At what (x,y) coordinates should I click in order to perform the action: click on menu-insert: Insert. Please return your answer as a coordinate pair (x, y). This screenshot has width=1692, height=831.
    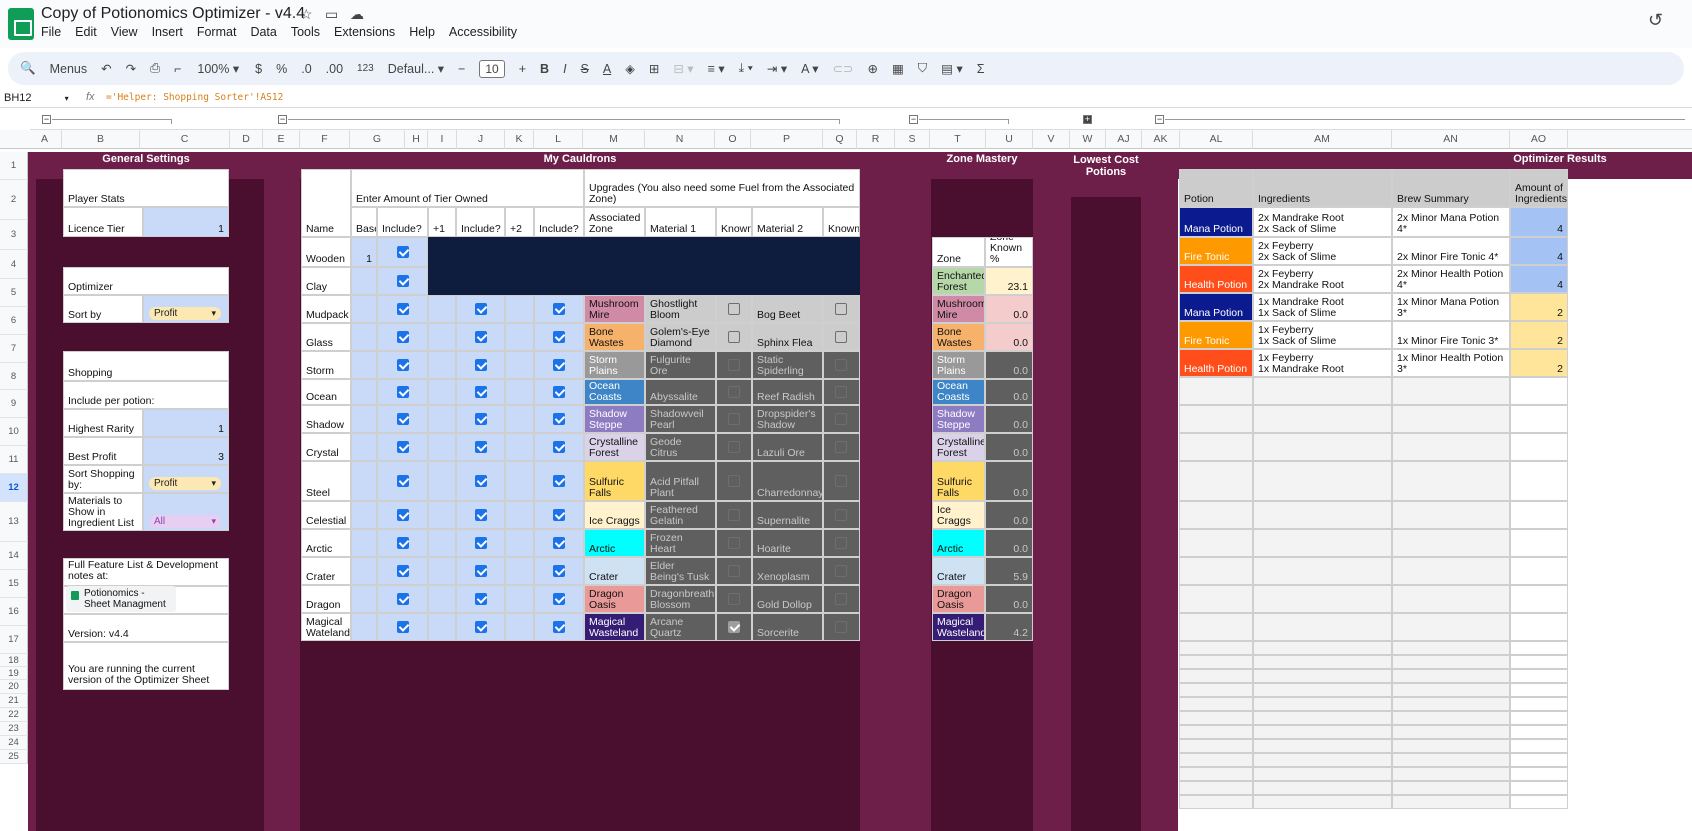
    Looking at the image, I should click on (167, 32).